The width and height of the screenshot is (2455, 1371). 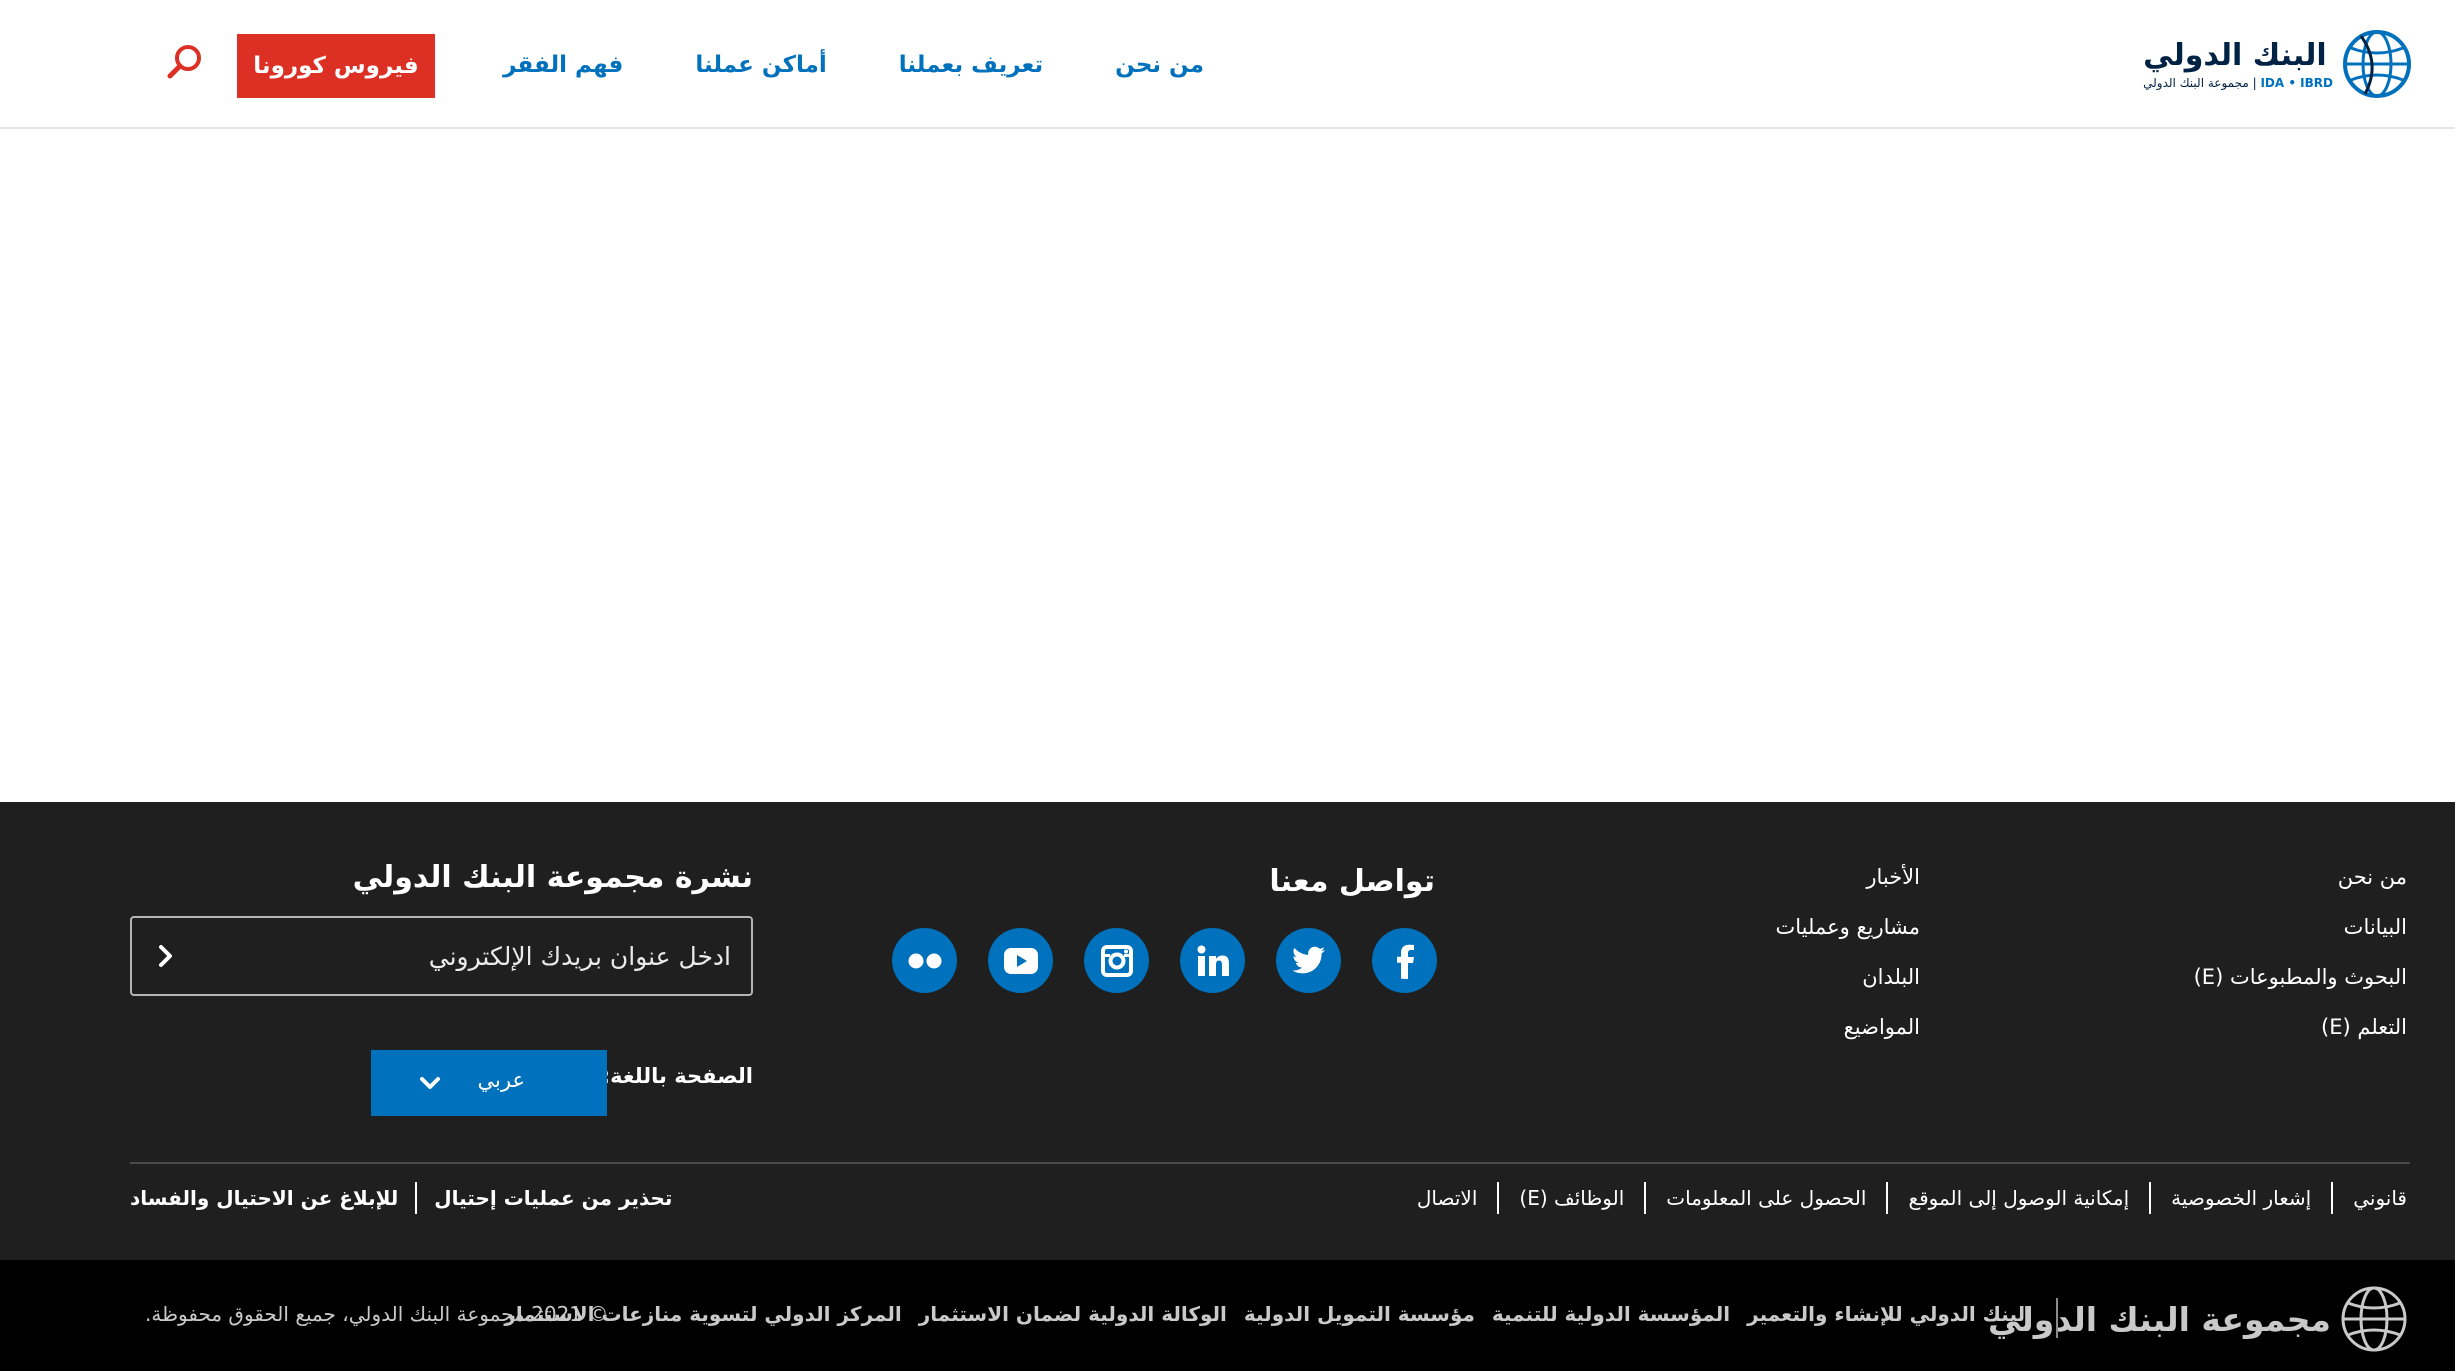 I want to click on institution-link-ibrd: البنك الدولي للإنشاء والتعمير, so click(x=1889, y=1314).